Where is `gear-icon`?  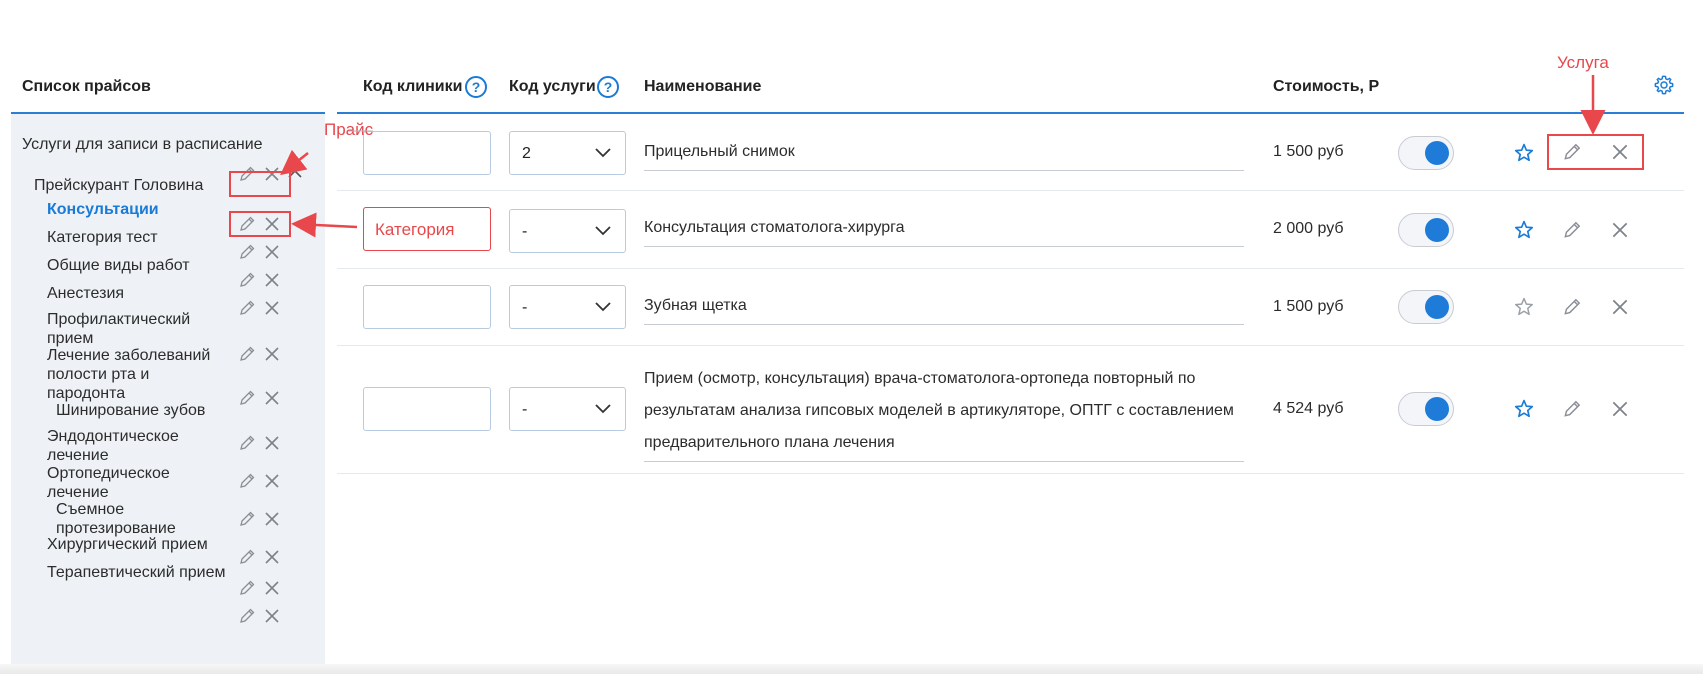 gear-icon is located at coordinates (1664, 85).